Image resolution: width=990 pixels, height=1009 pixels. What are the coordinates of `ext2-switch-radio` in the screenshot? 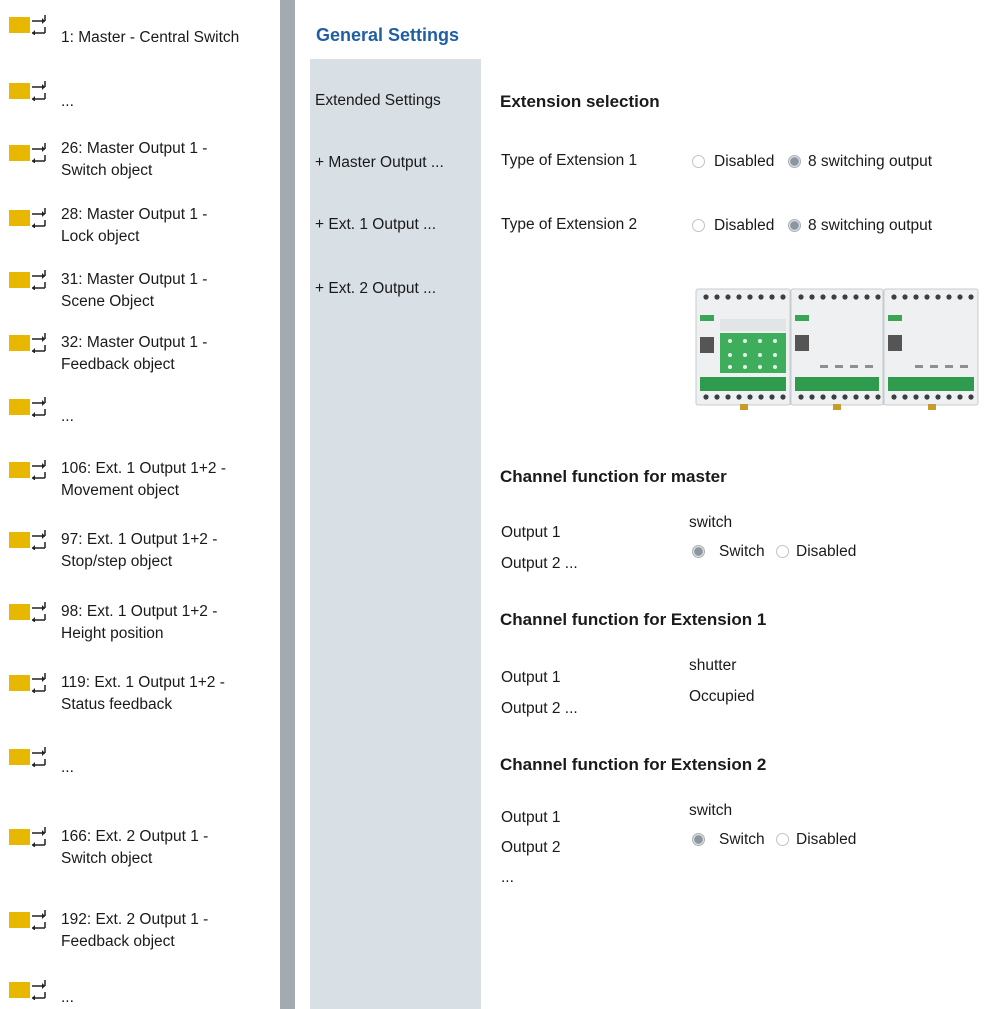 It's located at (698, 839).